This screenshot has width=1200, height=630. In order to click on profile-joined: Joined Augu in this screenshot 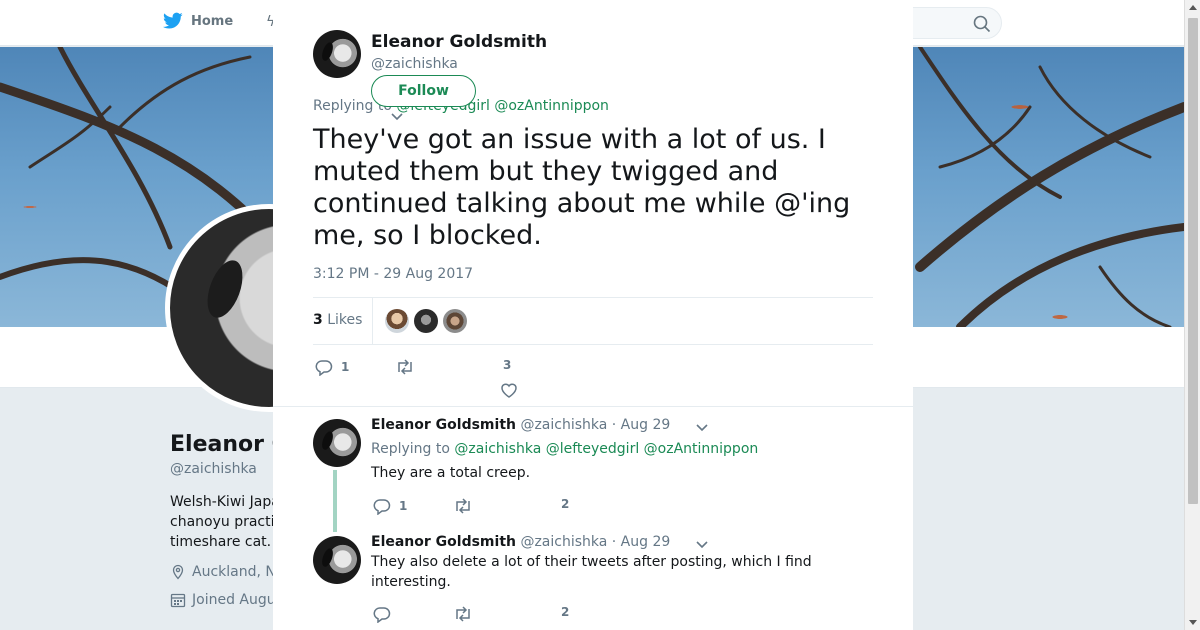, I will do `click(223, 600)`.